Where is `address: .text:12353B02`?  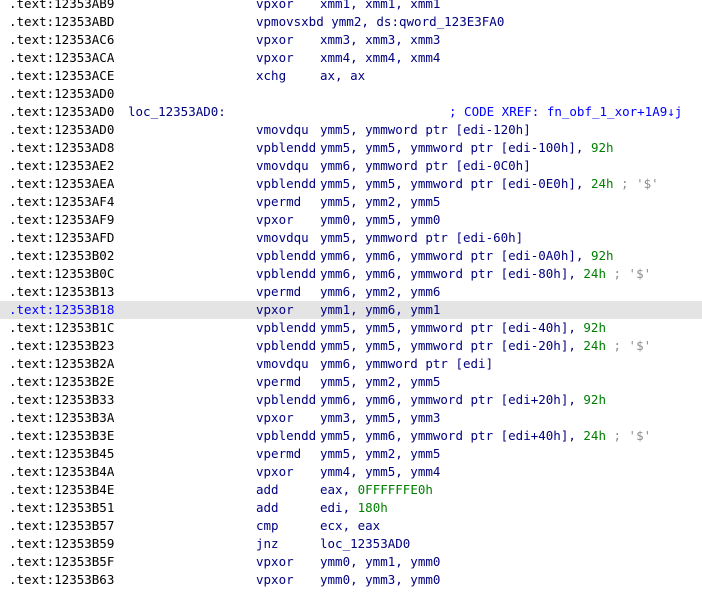
address: .text:12353B02 is located at coordinates (61, 256).